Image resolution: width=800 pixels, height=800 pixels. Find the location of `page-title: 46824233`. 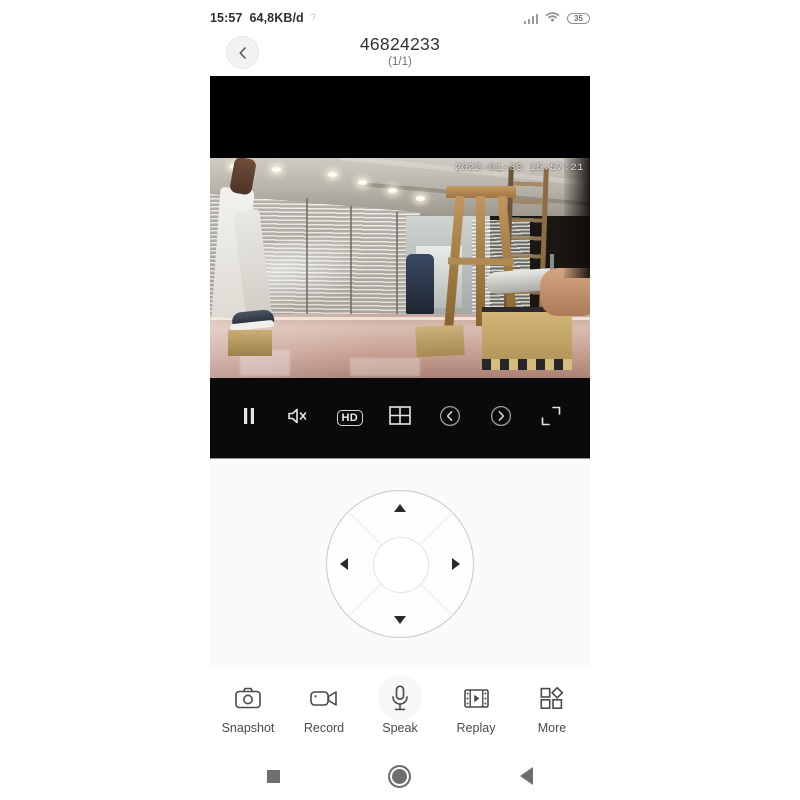

page-title: 46824233 is located at coordinates (400, 44).